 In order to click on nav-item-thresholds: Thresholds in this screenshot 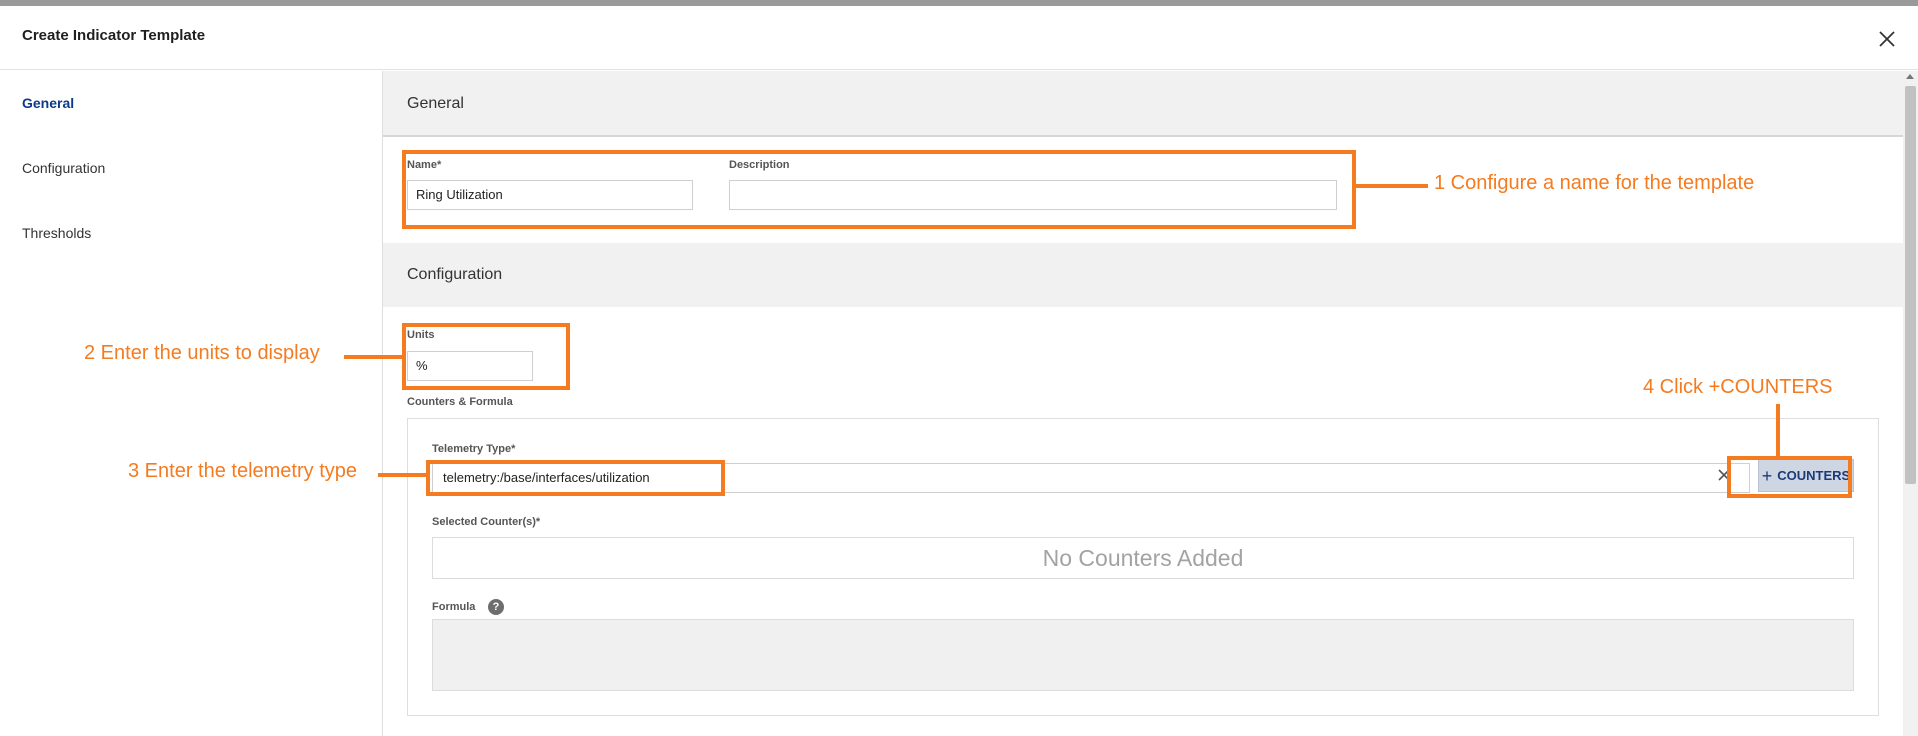, I will do `click(56, 233)`.